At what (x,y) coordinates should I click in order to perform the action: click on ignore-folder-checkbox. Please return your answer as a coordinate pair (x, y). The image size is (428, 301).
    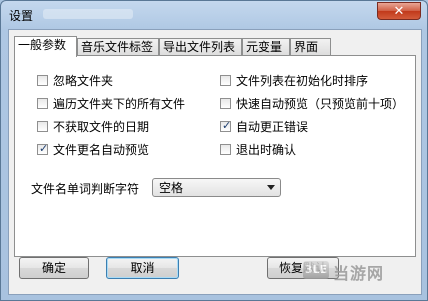
    Looking at the image, I should click on (42, 80).